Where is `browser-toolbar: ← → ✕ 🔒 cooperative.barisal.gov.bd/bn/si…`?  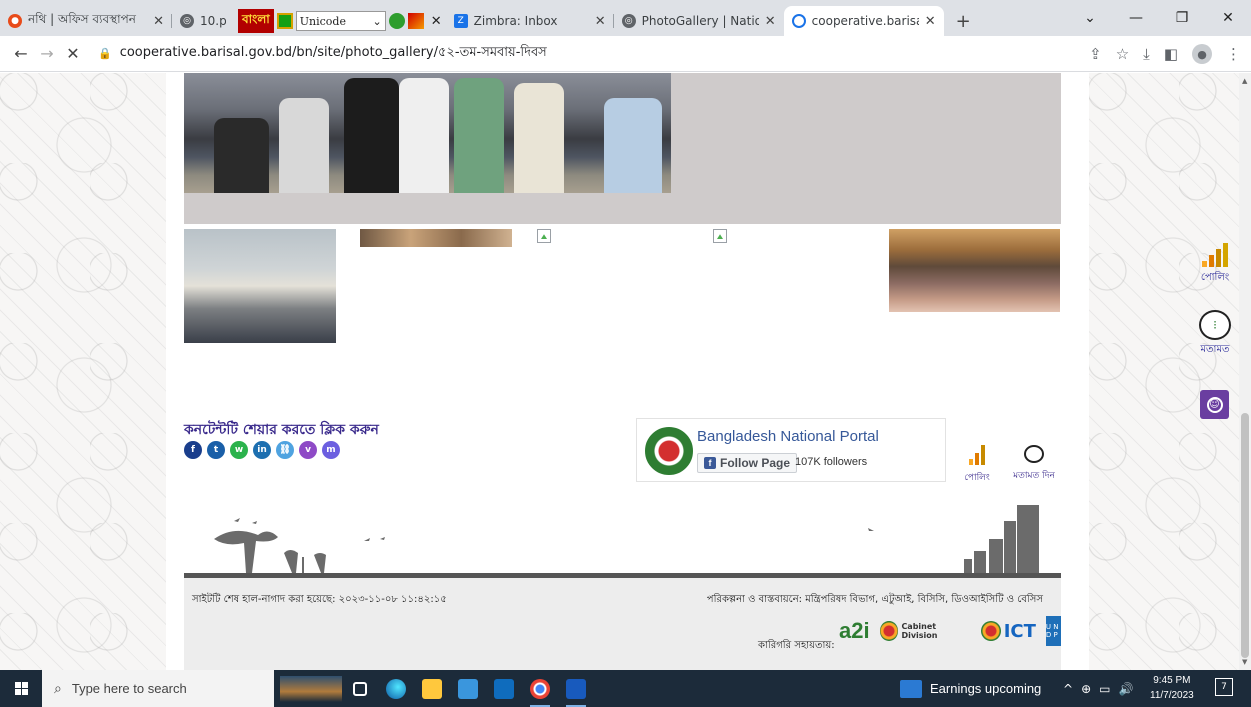
browser-toolbar: ← → ✕ 🔒 cooperative.barisal.gov.bd/bn/si… is located at coordinates (625, 54).